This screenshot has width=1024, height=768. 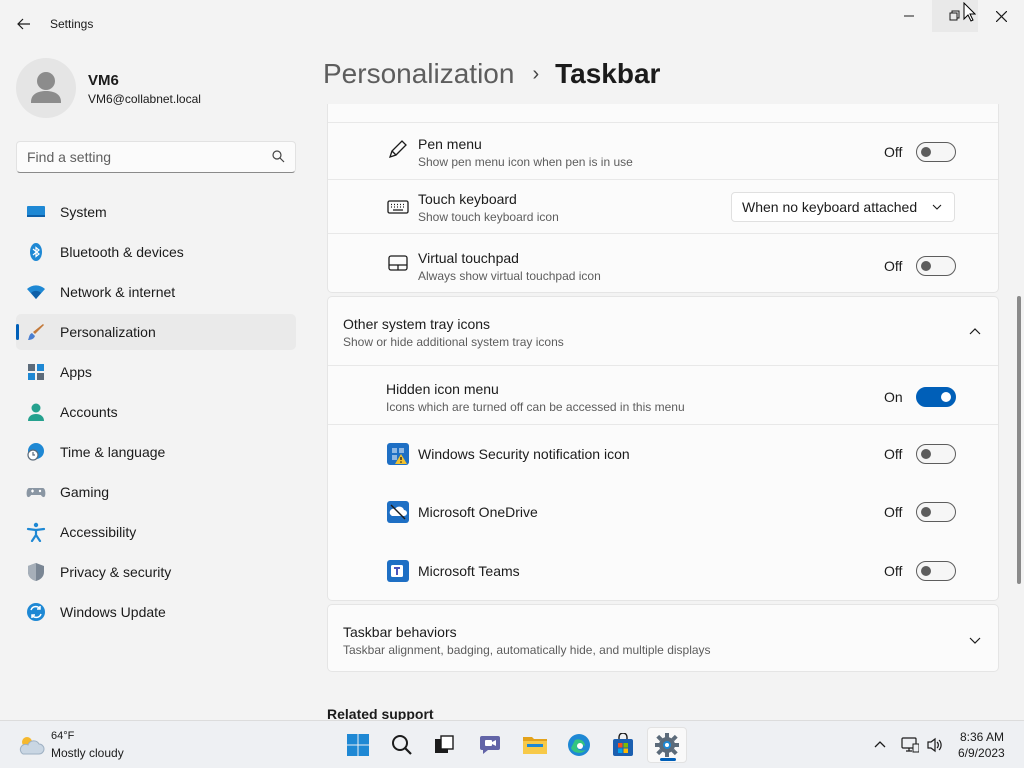 I want to click on weather-cloud-sun-icon, so click(x=31, y=745).